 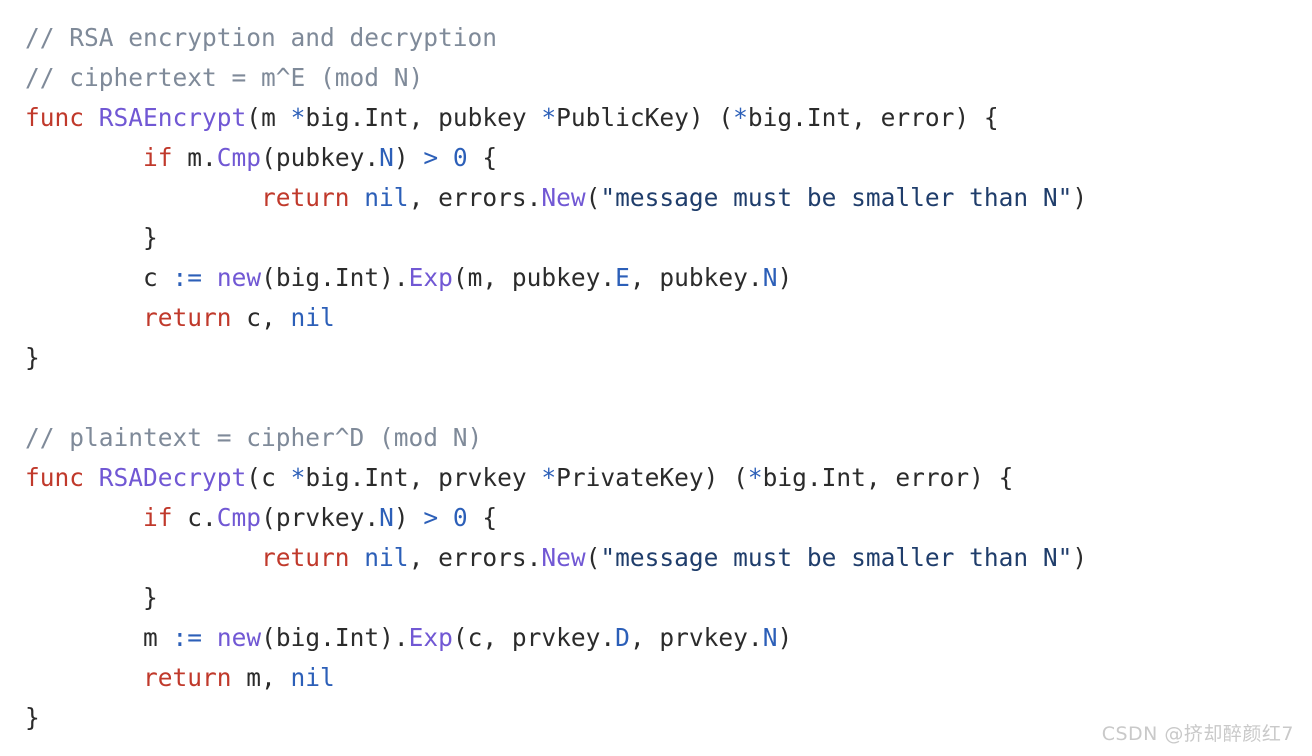 What do you see at coordinates (696, 277) in the screenshot?
I see `token-plain: , pubkey.` at bounding box center [696, 277].